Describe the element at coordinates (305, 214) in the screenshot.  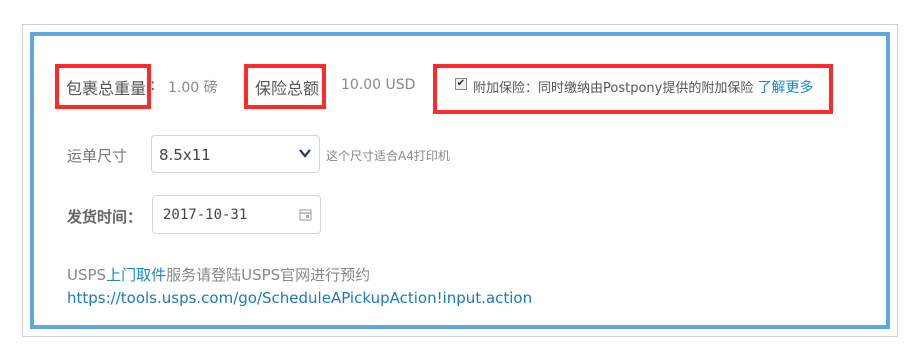
I see `calendar-icon` at that location.